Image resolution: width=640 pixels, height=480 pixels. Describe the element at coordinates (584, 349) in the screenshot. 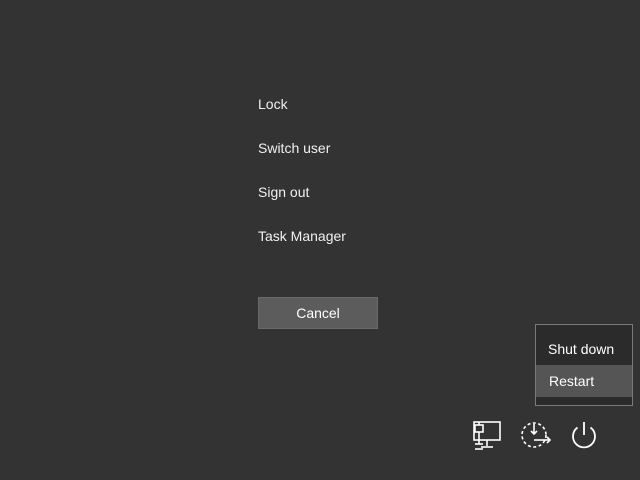

I see `shut-down-menu-item: Shut down` at that location.